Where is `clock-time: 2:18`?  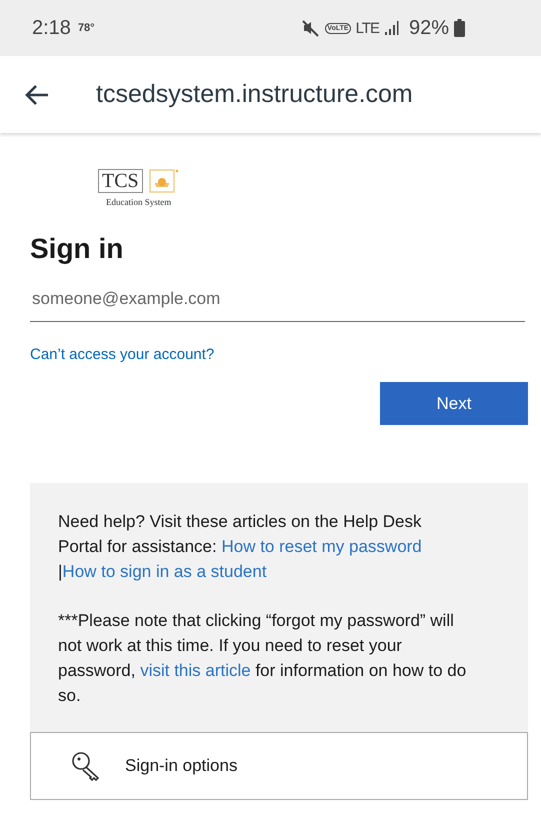
clock-time: 2:18 is located at coordinates (51, 28).